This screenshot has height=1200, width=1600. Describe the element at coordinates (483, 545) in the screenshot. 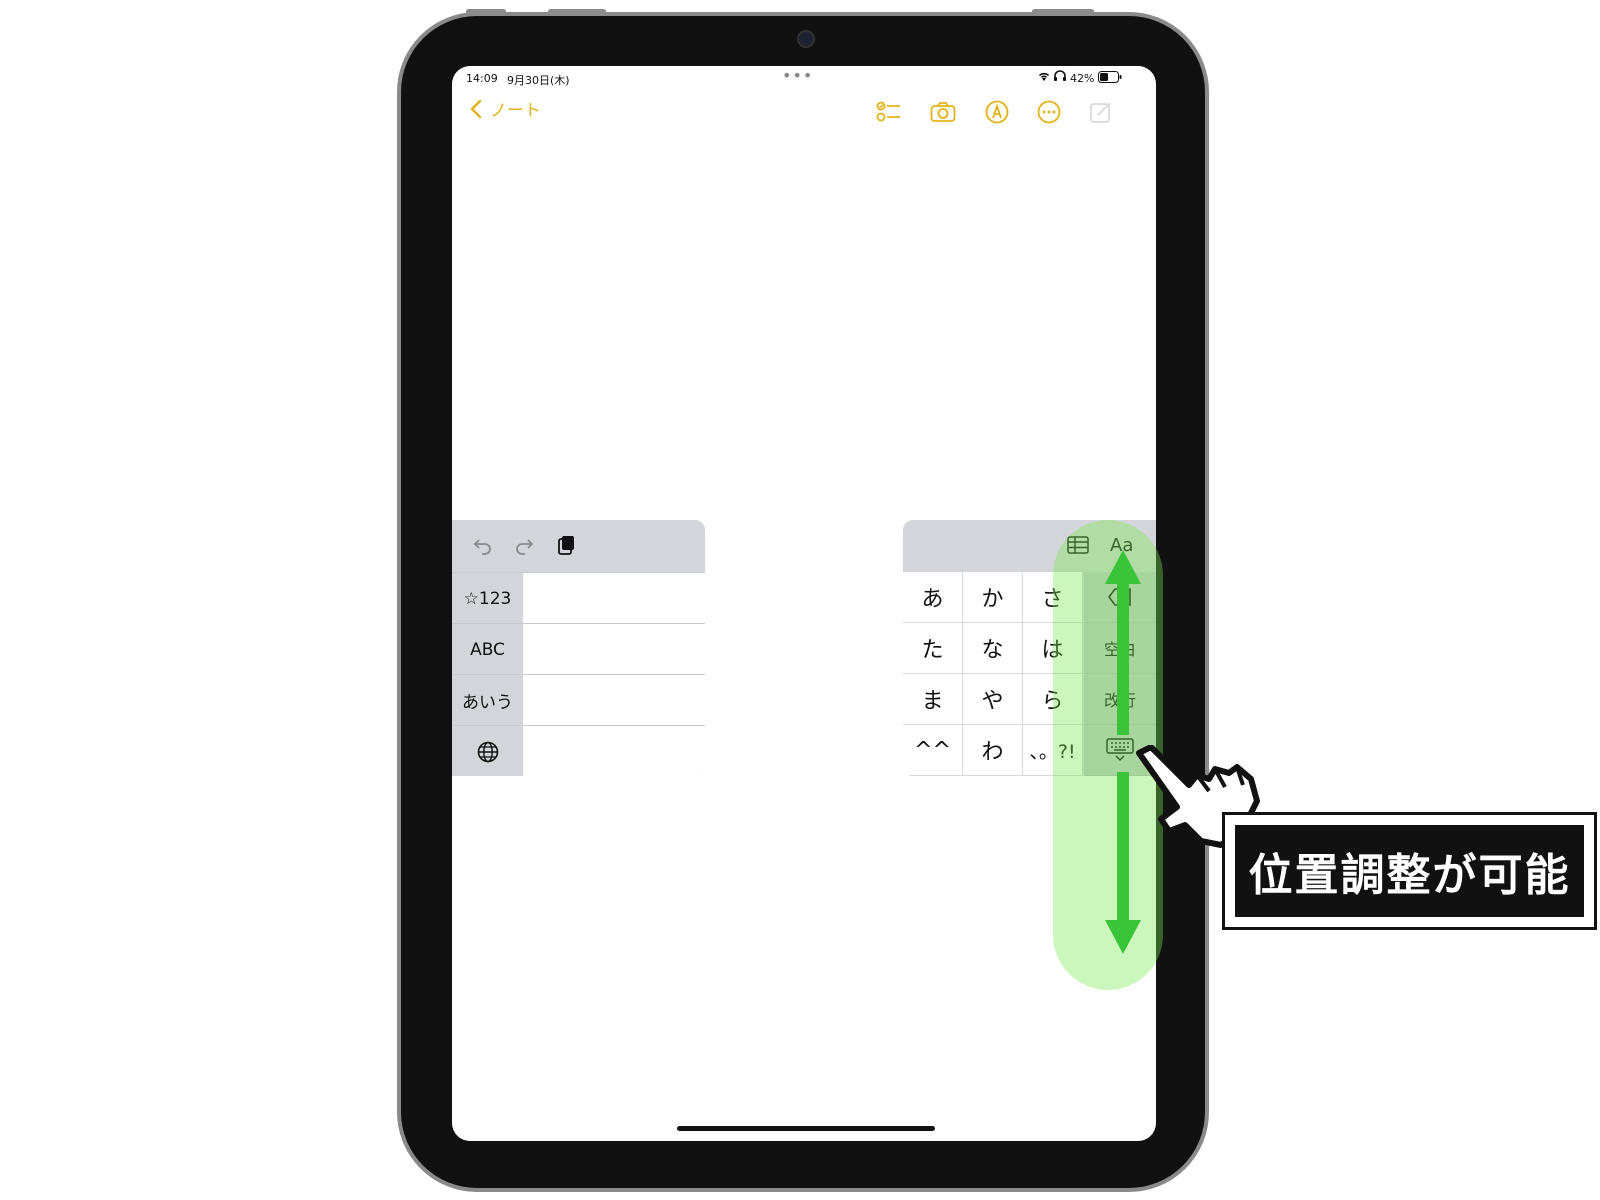

I see `undo-icon` at that location.